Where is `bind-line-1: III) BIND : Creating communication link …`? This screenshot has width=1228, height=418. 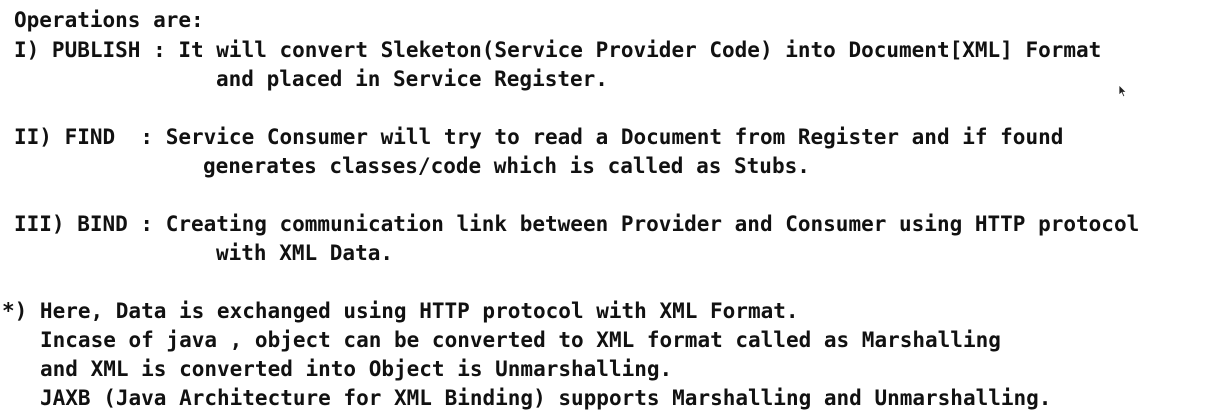 bind-line-1: III) BIND : Creating communication link … is located at coordinates (577, 224).